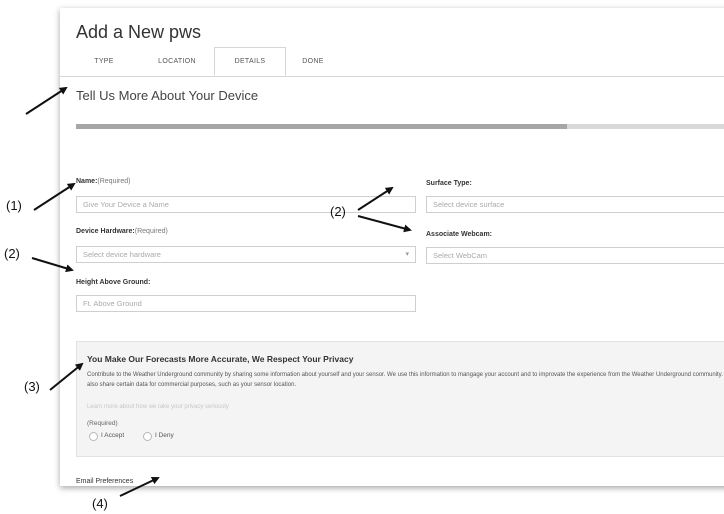 This screenshot has width=724, height=514. What do you see at coordinates (46, 100) in the screenshot?
I see `arrow-section-title` at bounding box center [46, 100].